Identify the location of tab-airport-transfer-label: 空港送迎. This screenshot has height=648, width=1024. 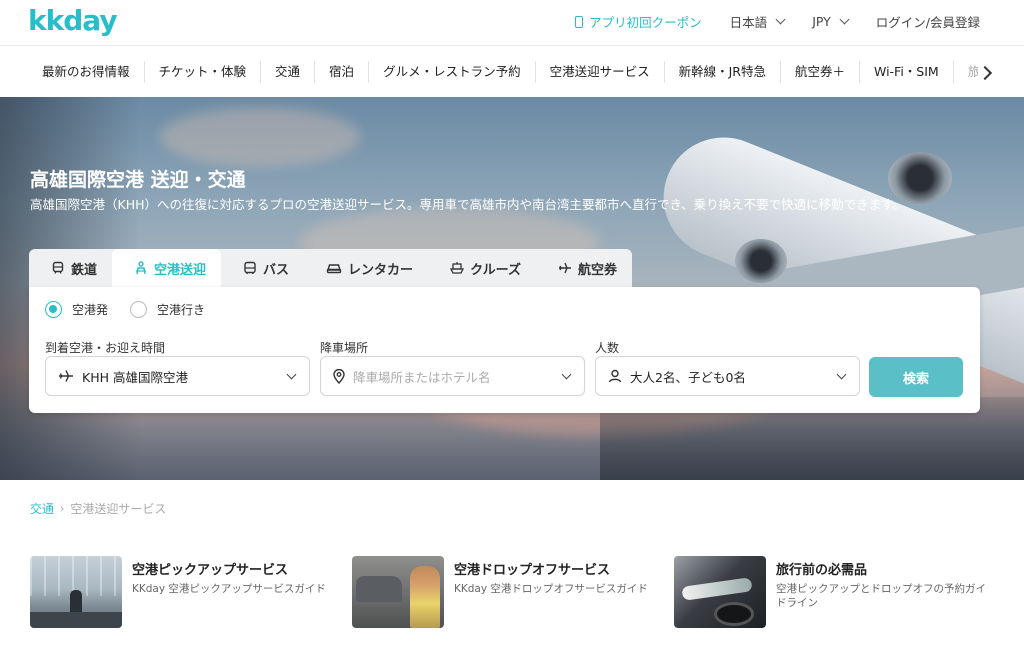
(180, 270).